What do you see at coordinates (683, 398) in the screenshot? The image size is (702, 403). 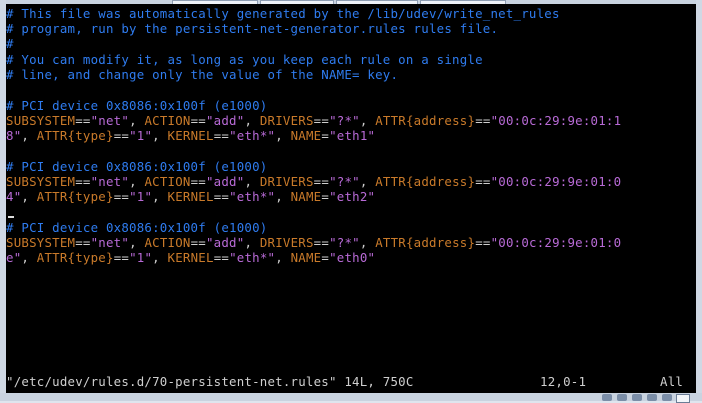 I see `fullscreen-button` at bounding box center [683, 398].